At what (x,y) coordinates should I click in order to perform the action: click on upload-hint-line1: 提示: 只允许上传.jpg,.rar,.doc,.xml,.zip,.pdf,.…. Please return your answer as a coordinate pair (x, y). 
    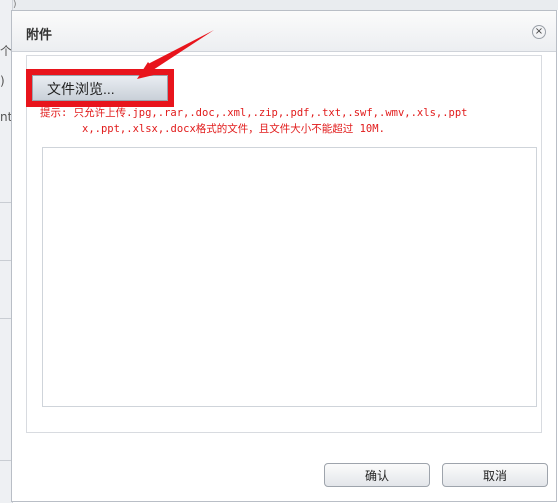
    Looking at the image, I should click on (254, 113).